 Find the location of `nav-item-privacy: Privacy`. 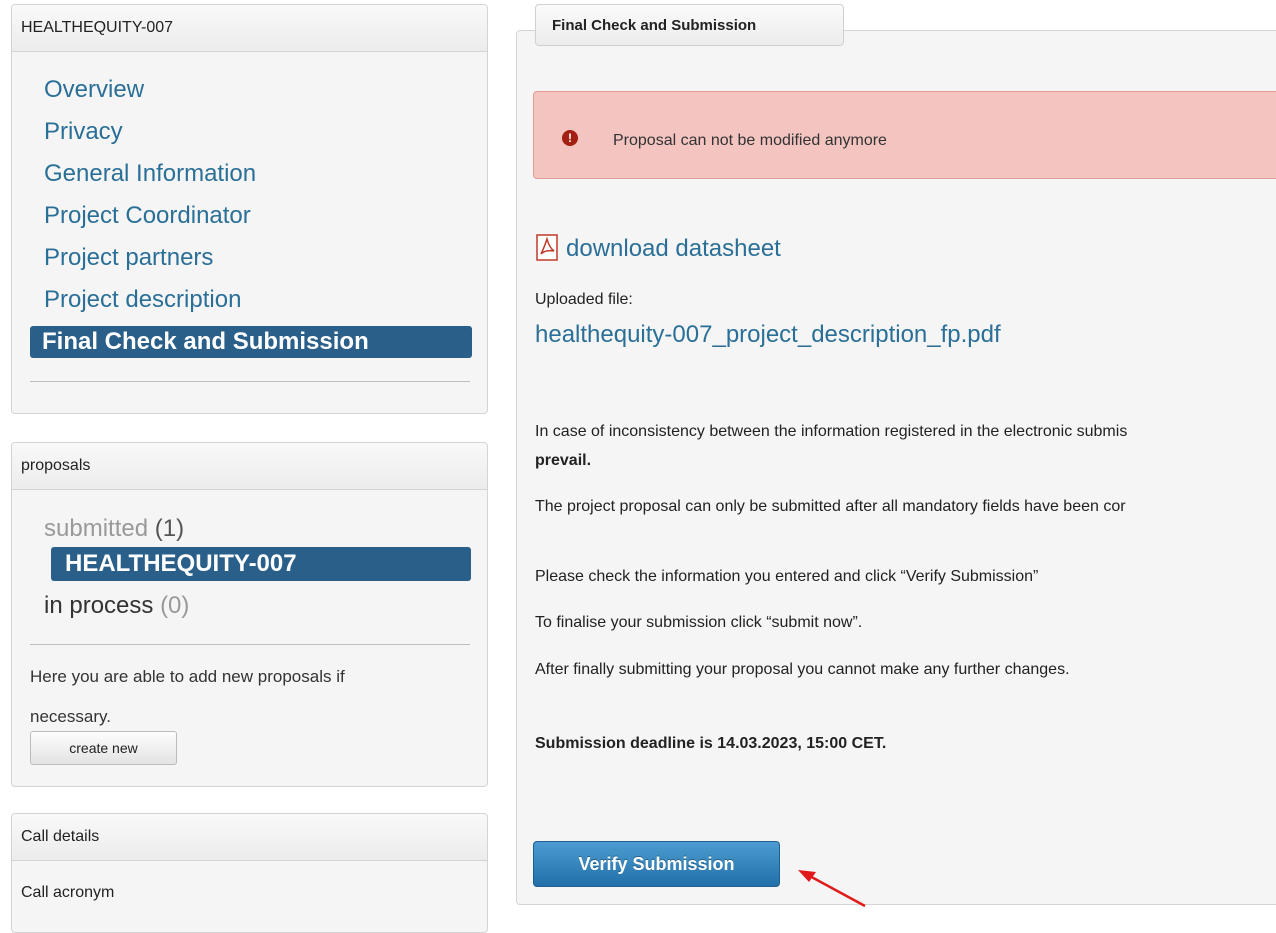

nav-item-privacy: Privacy is located at coordinates (83, 132).